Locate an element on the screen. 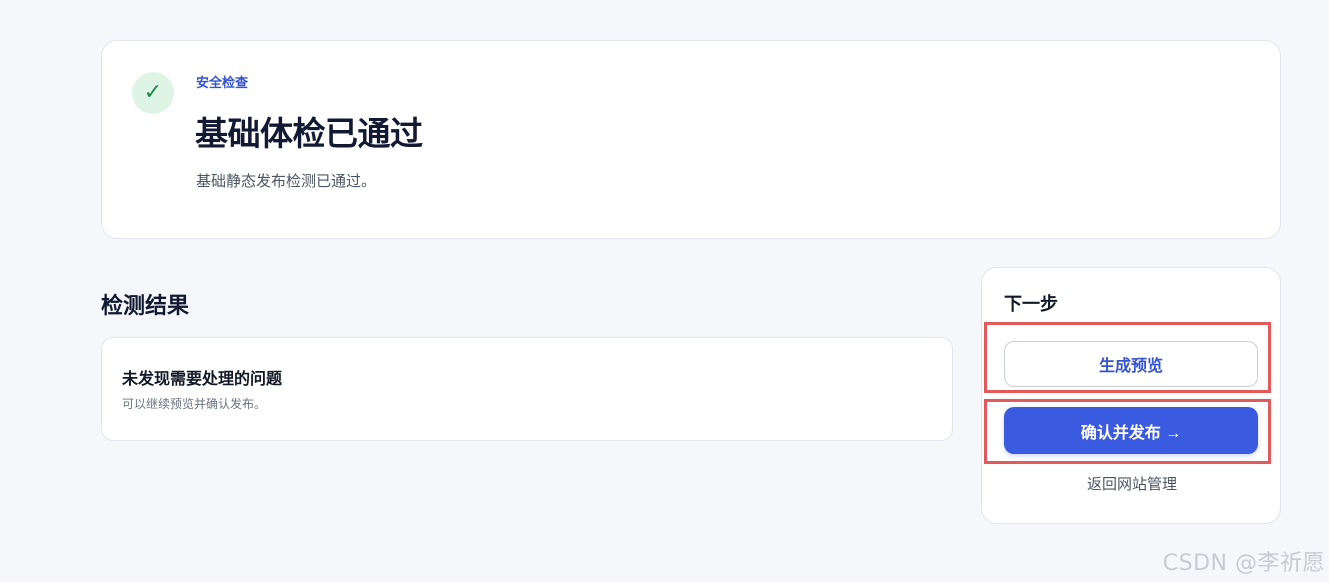 The image size is (1329, 582). back-to-site-management-link: 返回网站管理 is located at coordinates (1132, 483).